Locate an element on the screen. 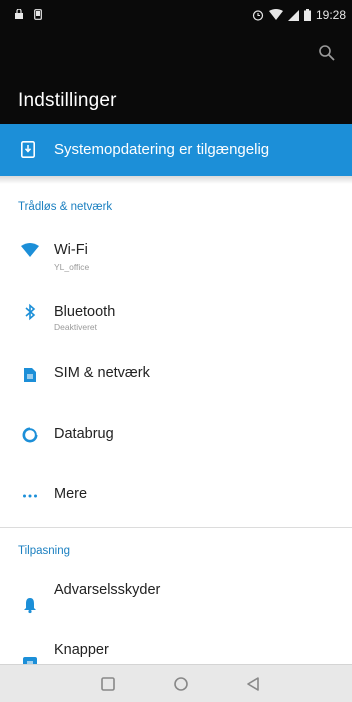 The width and height of the screenshot is (352, 702). settings-item-more: Mere is located at coordinates (176, 494).